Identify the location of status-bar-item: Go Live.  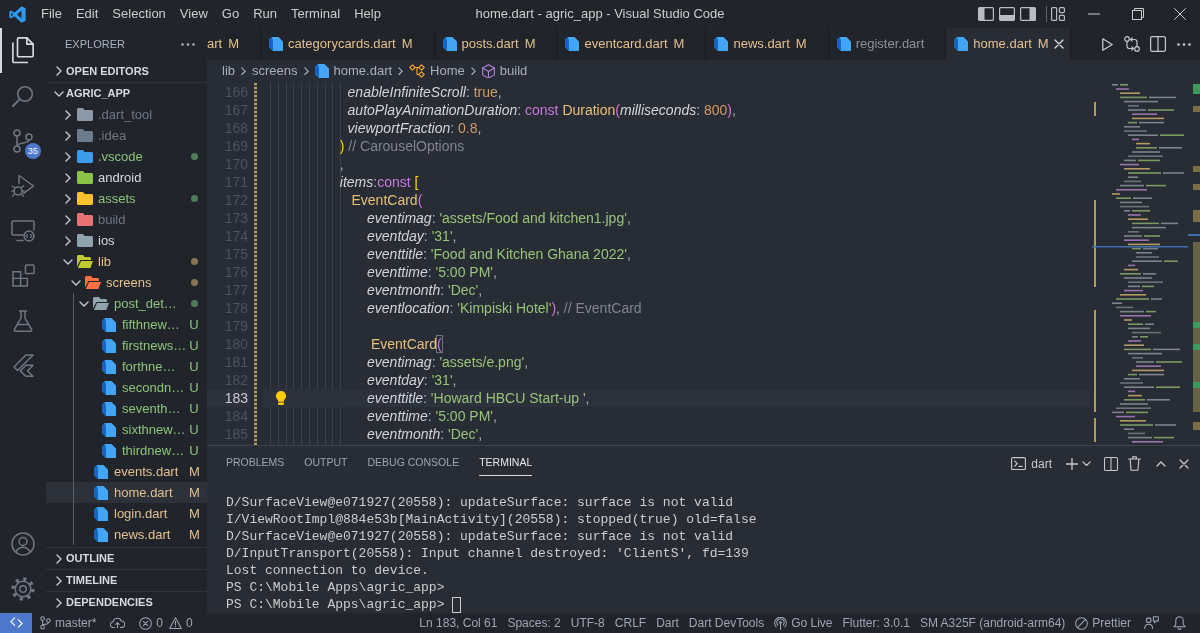
(803, 623).